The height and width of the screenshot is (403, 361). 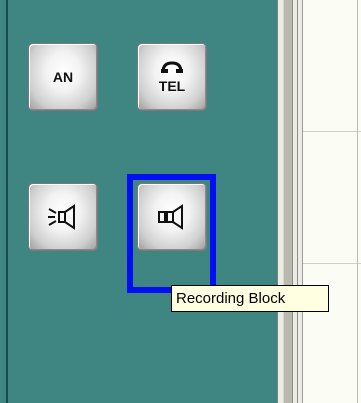 I want to click on announcement-button, so click(x=63, y=217).